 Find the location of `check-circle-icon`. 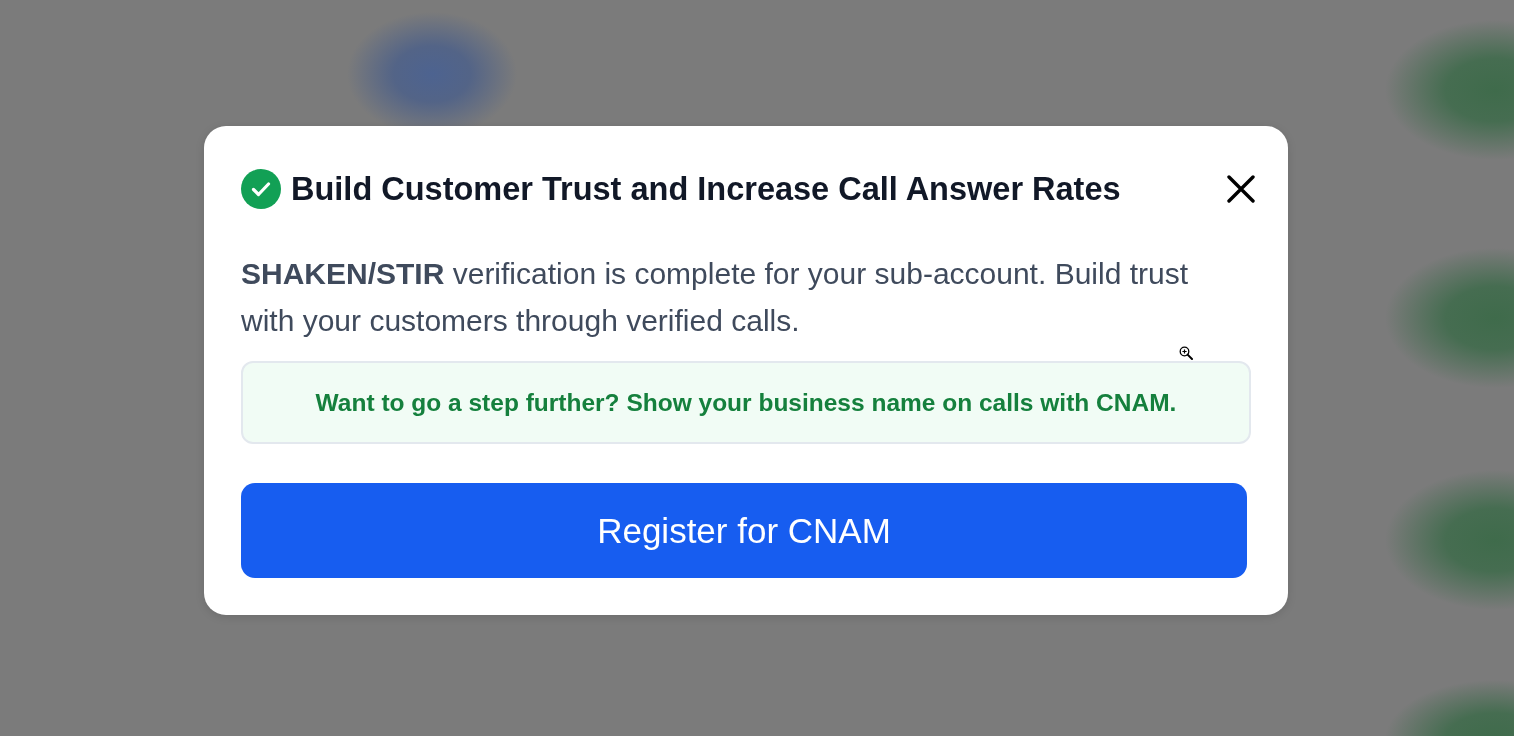

check-circle-icon is located at coordinates (261, 189).